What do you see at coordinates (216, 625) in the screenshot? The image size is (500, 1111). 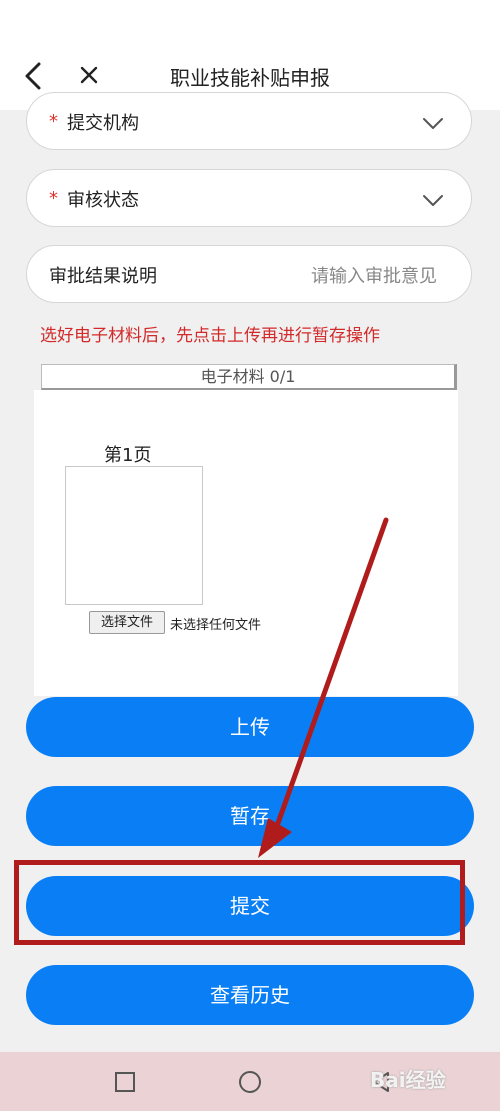 I see `file-status: 未选择任何文件` at bounding box center [216, 625].